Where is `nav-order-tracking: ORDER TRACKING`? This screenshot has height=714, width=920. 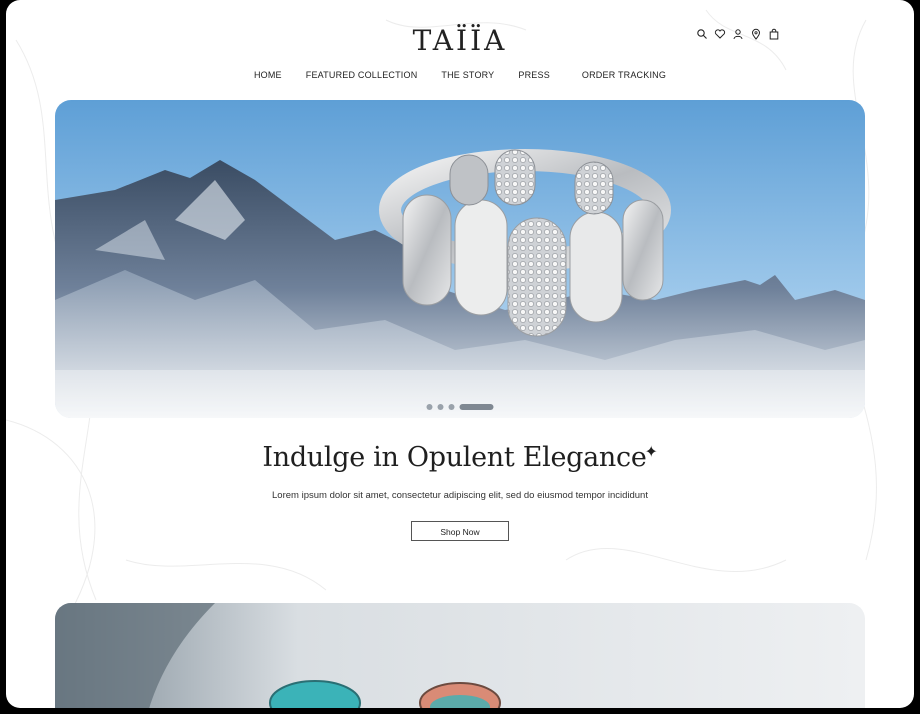
nav-order-tracking: ORDER TRACKING is located at coordinates (624, 75).